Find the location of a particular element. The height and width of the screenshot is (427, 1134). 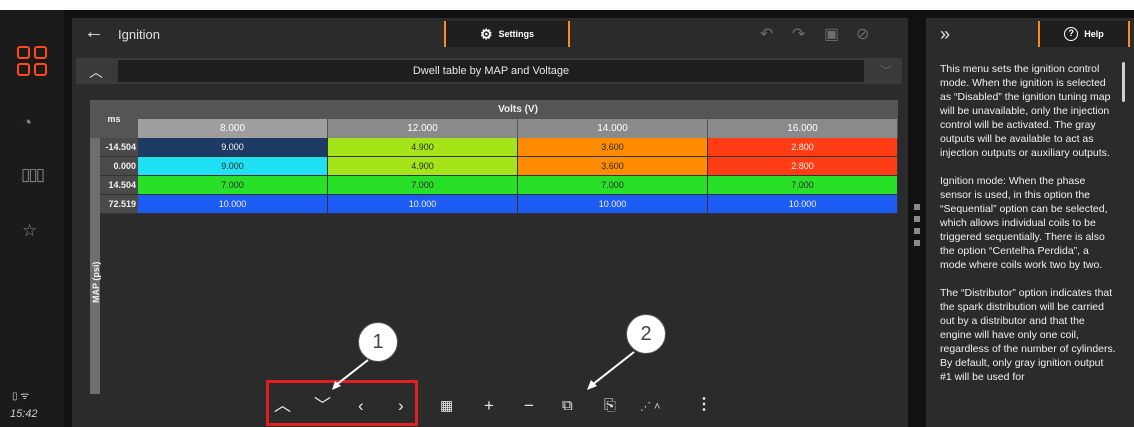

callout-arrows is located at coordinates (483, 370).